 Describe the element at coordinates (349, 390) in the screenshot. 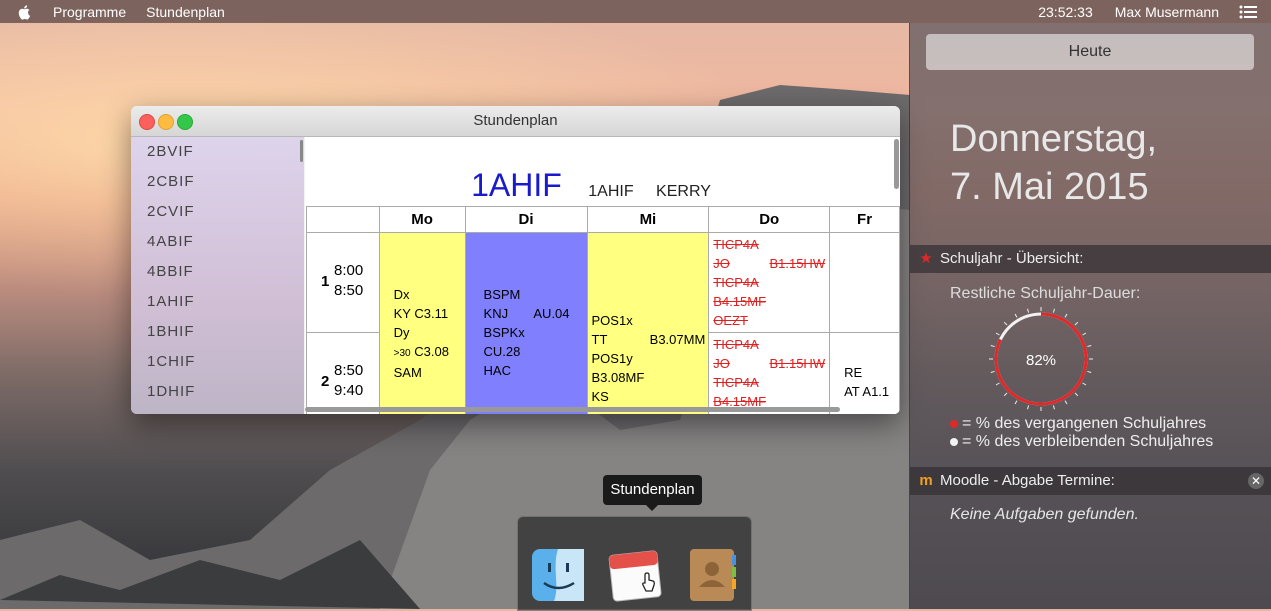

I see `hour-end: 9:40` at that location.